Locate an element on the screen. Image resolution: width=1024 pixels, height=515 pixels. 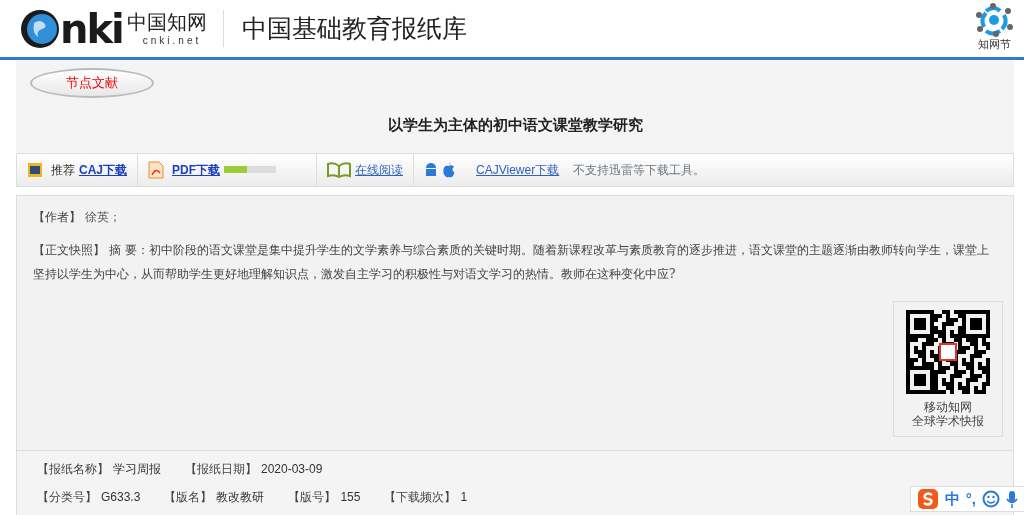
node-tab: 节点文献 is located at coordinates (92, 83).